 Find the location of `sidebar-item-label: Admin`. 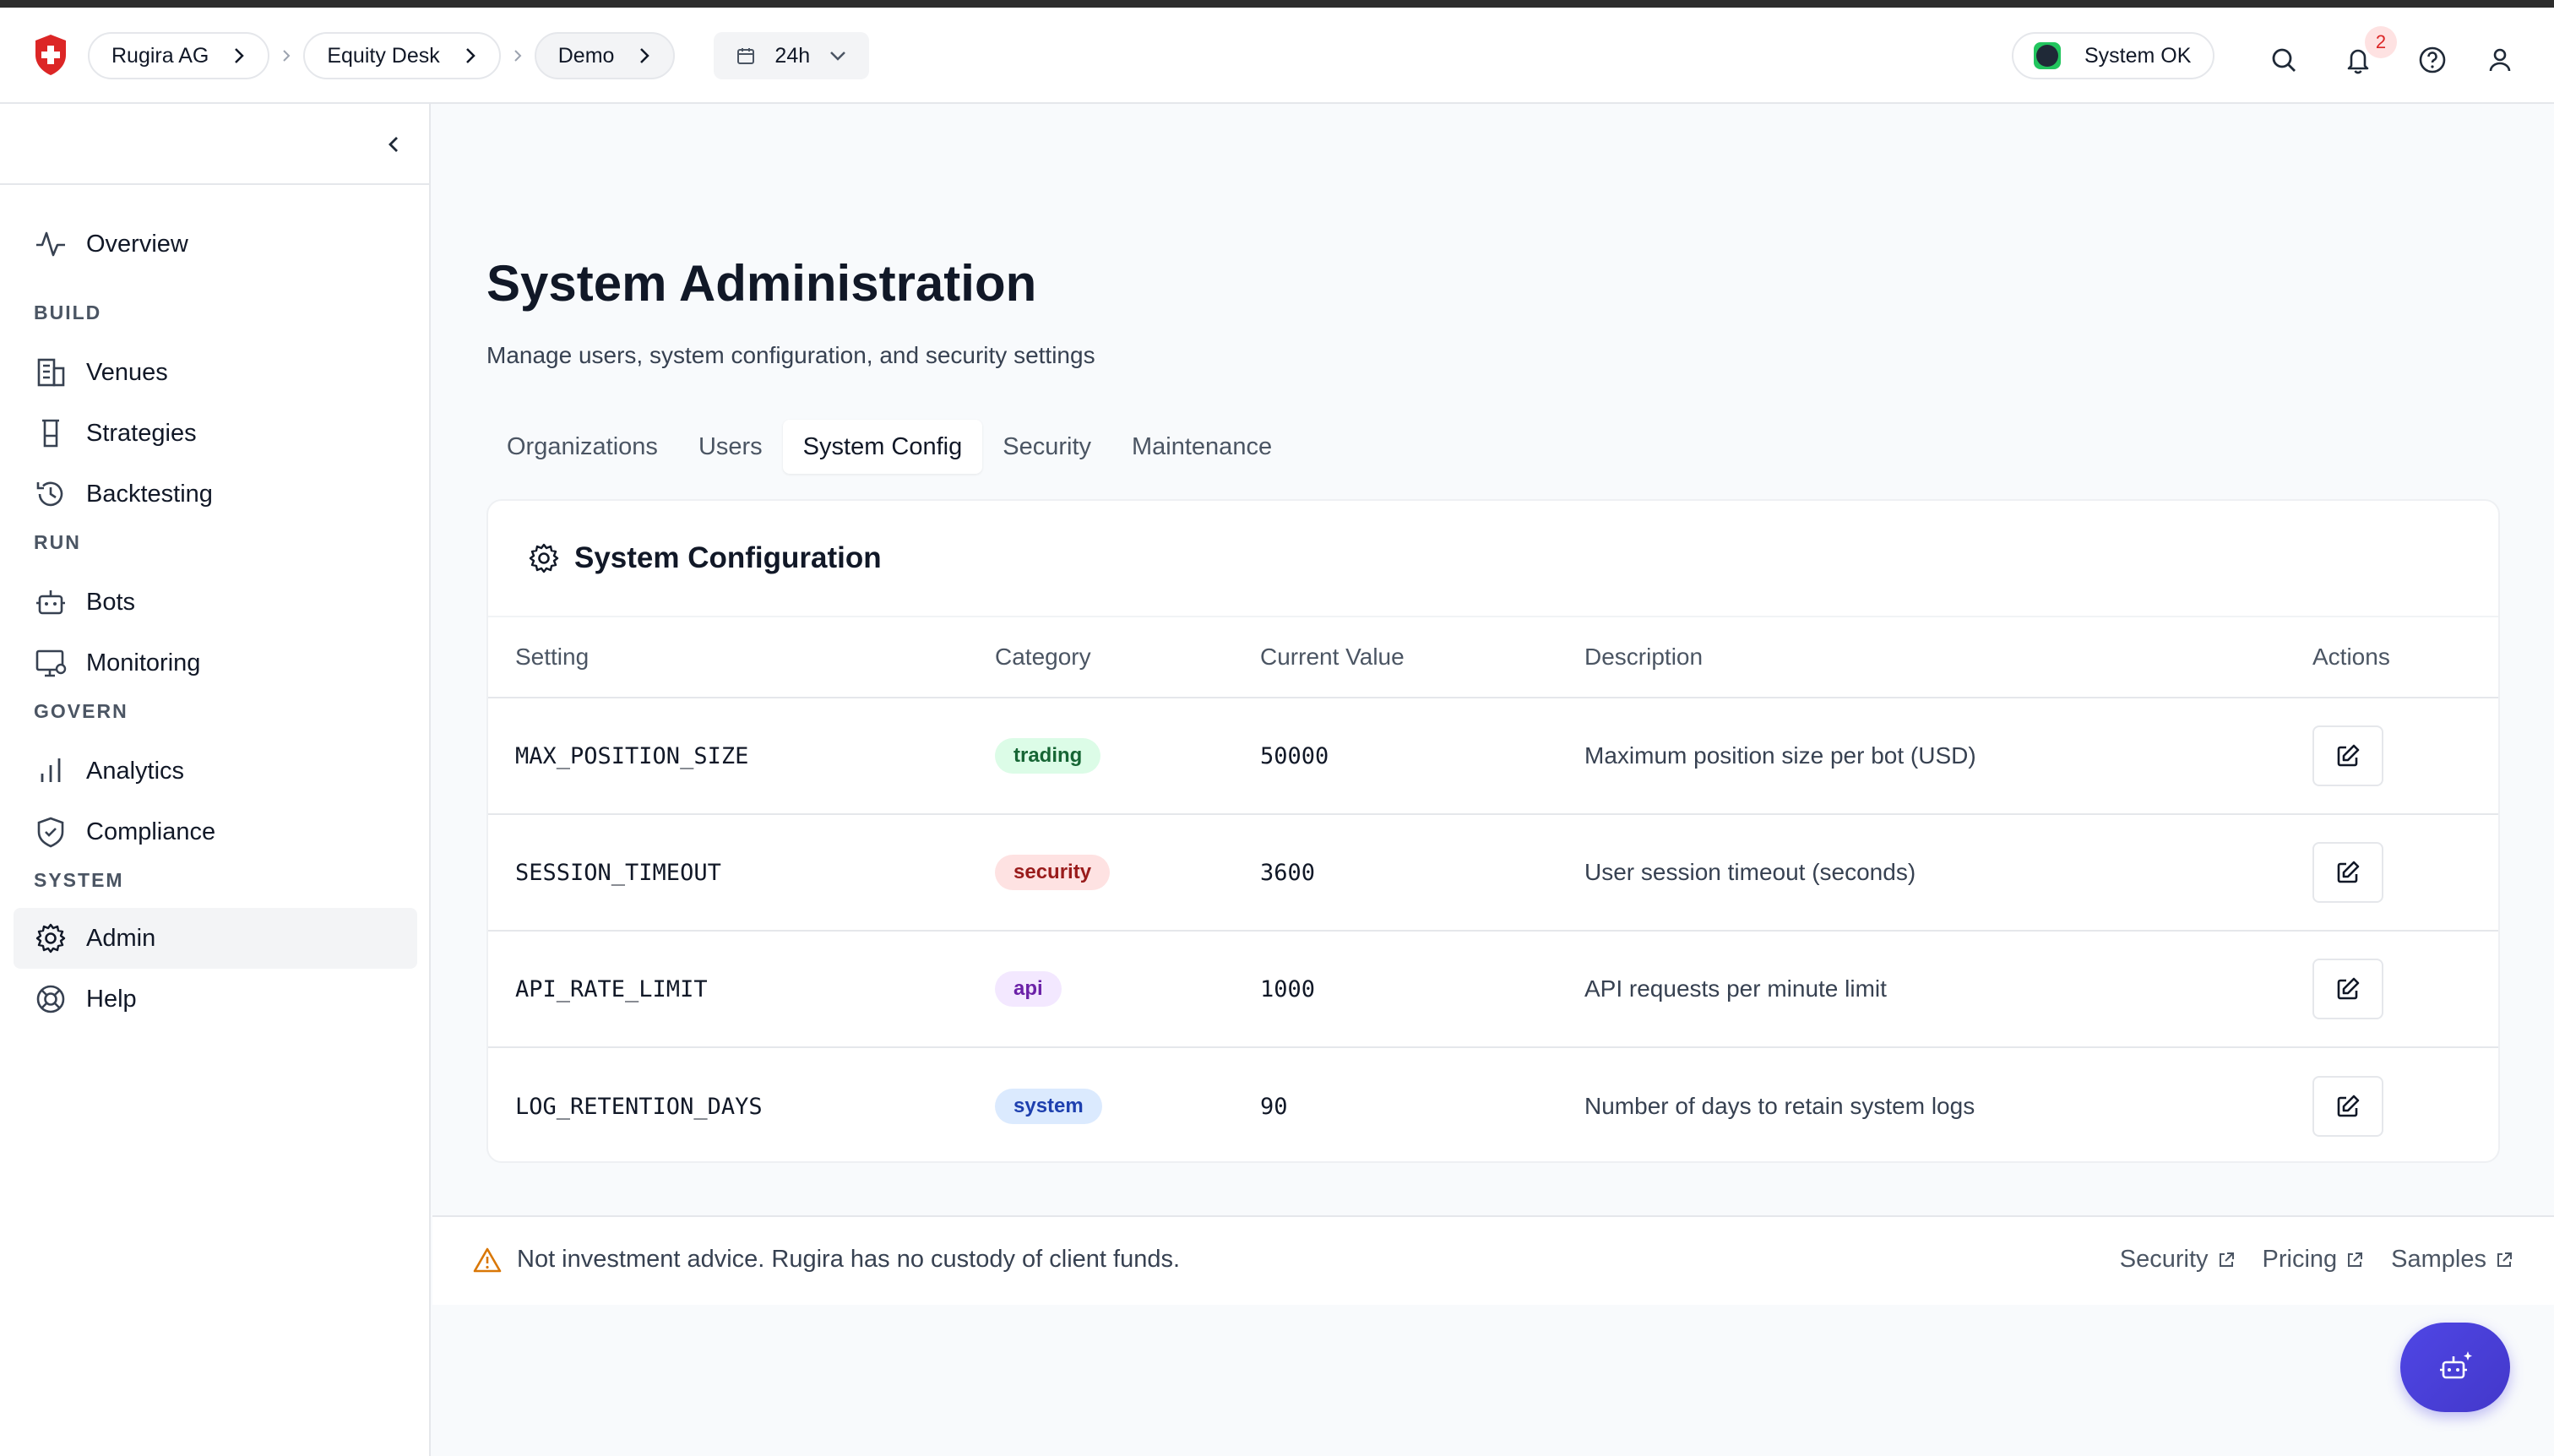

sidebar-item-label: Admin is located at coordinates (121, 938).